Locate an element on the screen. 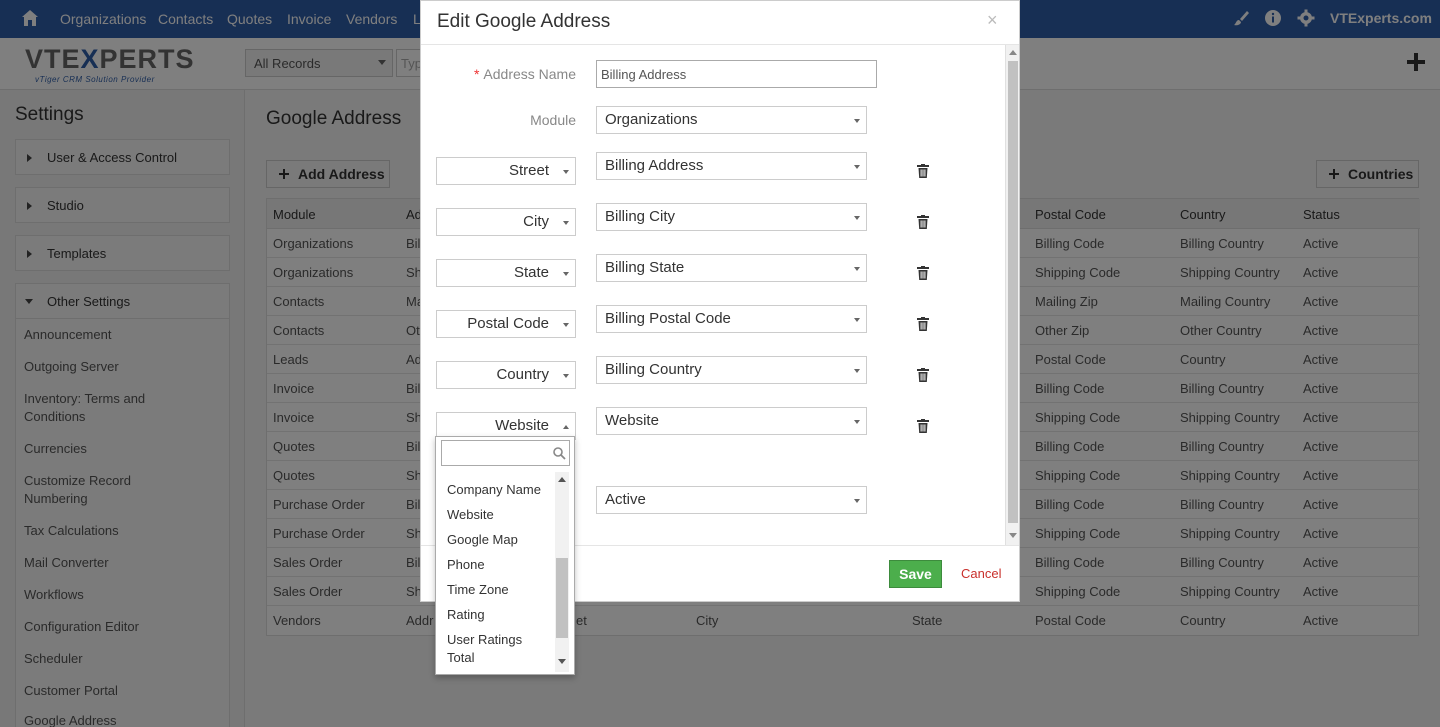  mapped-field-select: Billing Country is located at coordinates (731, 370).